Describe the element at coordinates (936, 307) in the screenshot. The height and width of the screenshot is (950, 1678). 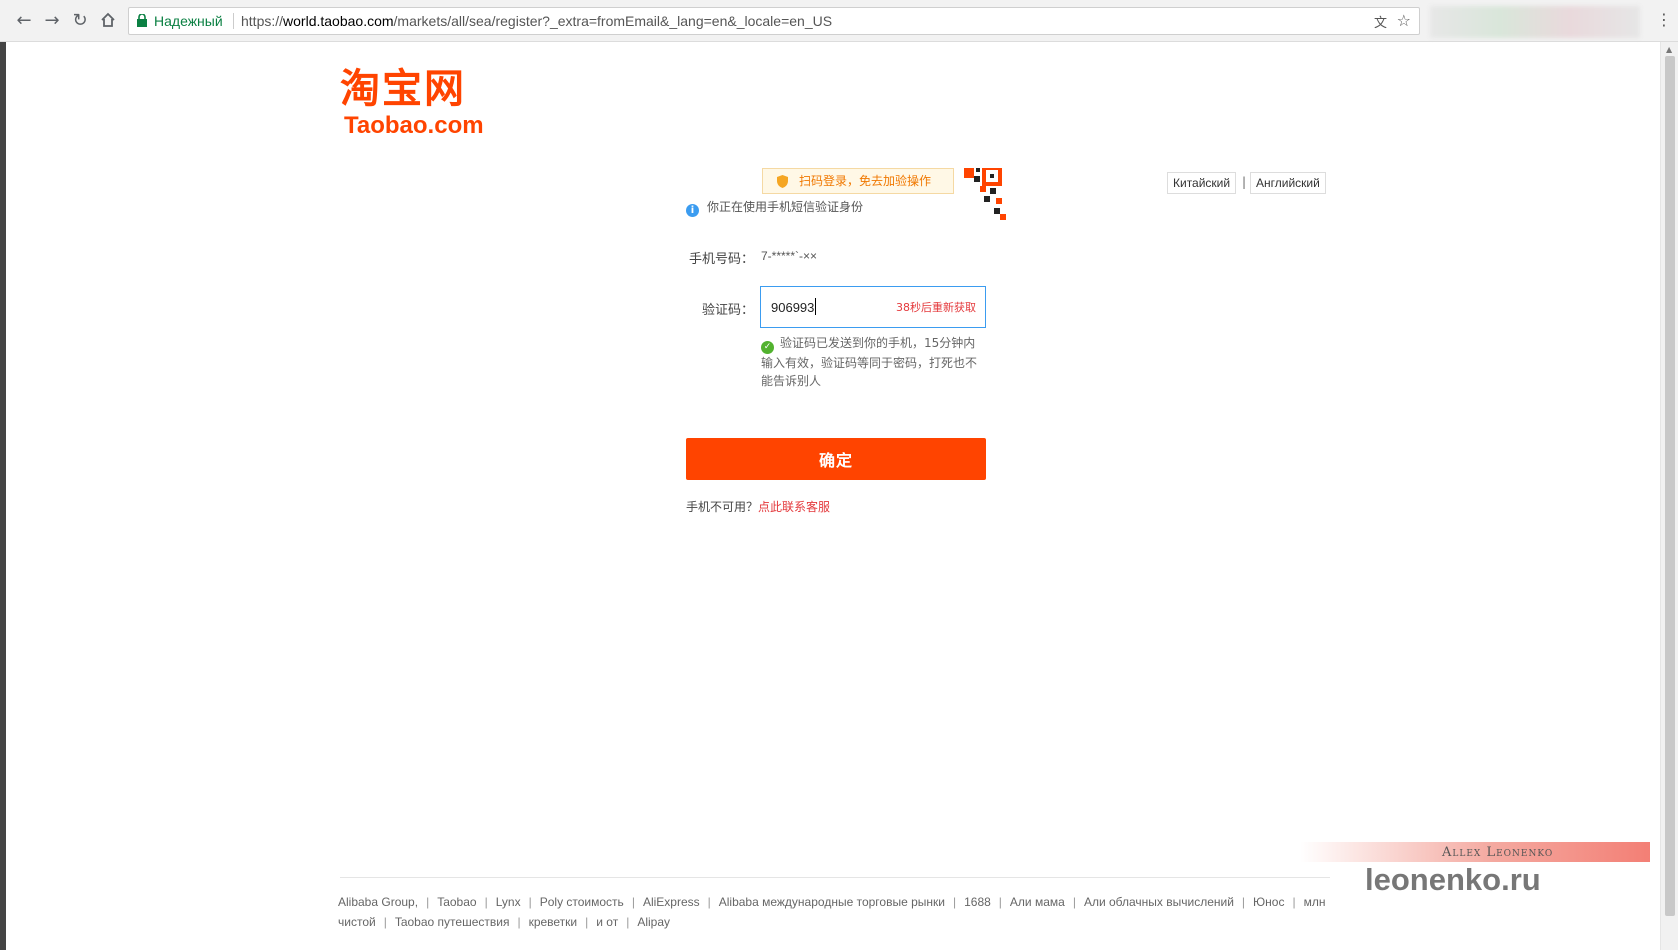
I see `resend-countdown: 38秒后重新获取` at that location.